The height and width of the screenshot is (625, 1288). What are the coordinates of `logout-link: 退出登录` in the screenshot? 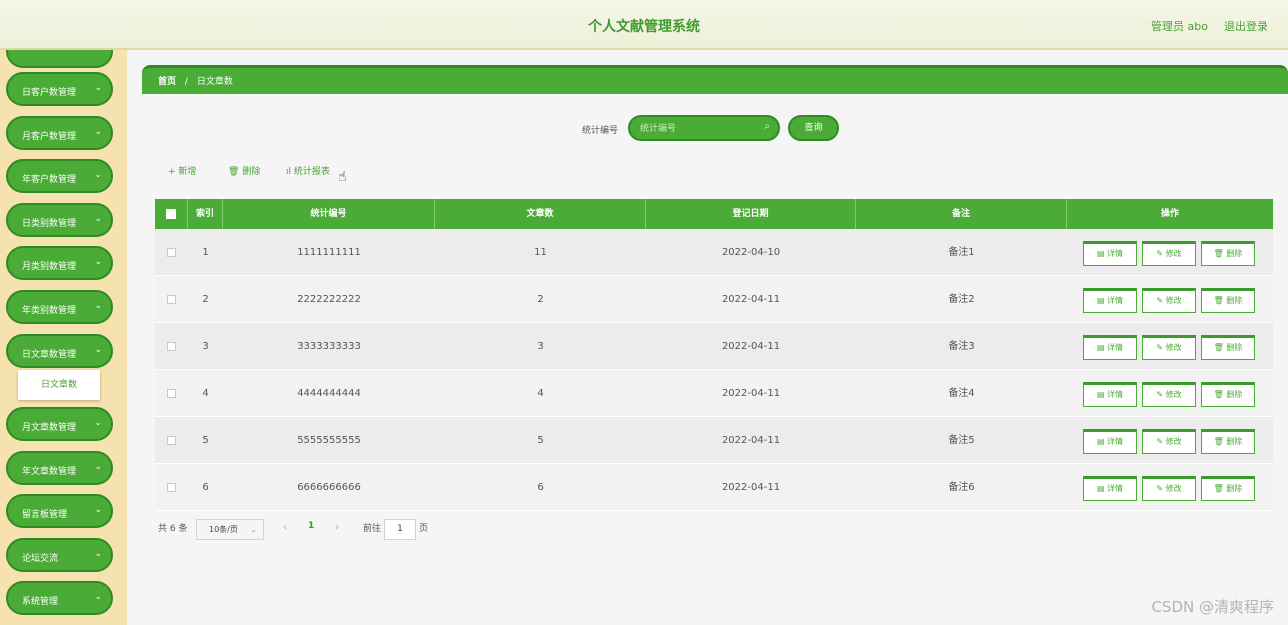 It's located at (1246, 26).